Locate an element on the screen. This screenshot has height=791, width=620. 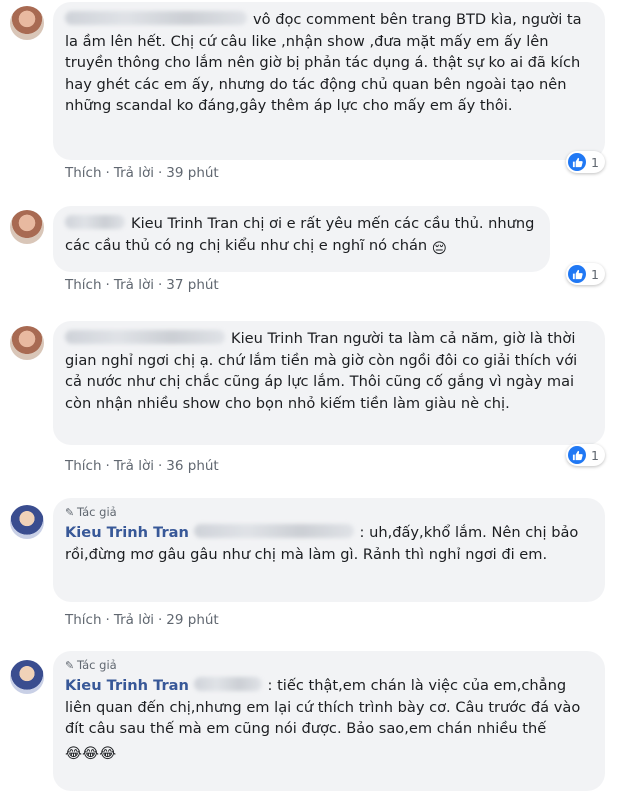
timestamp: 36 phút is located at coordinates (192, 466).